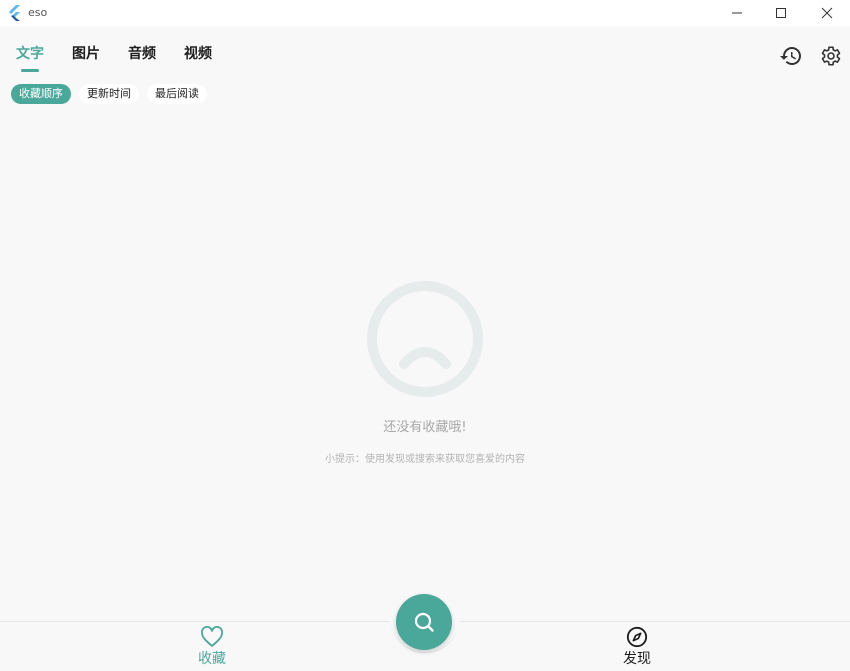 Image resolution: width=850 pixels, height=671 pixels. I want to click on content-type-tabs: 文字 图片 音频 视频, so click(128, 56).